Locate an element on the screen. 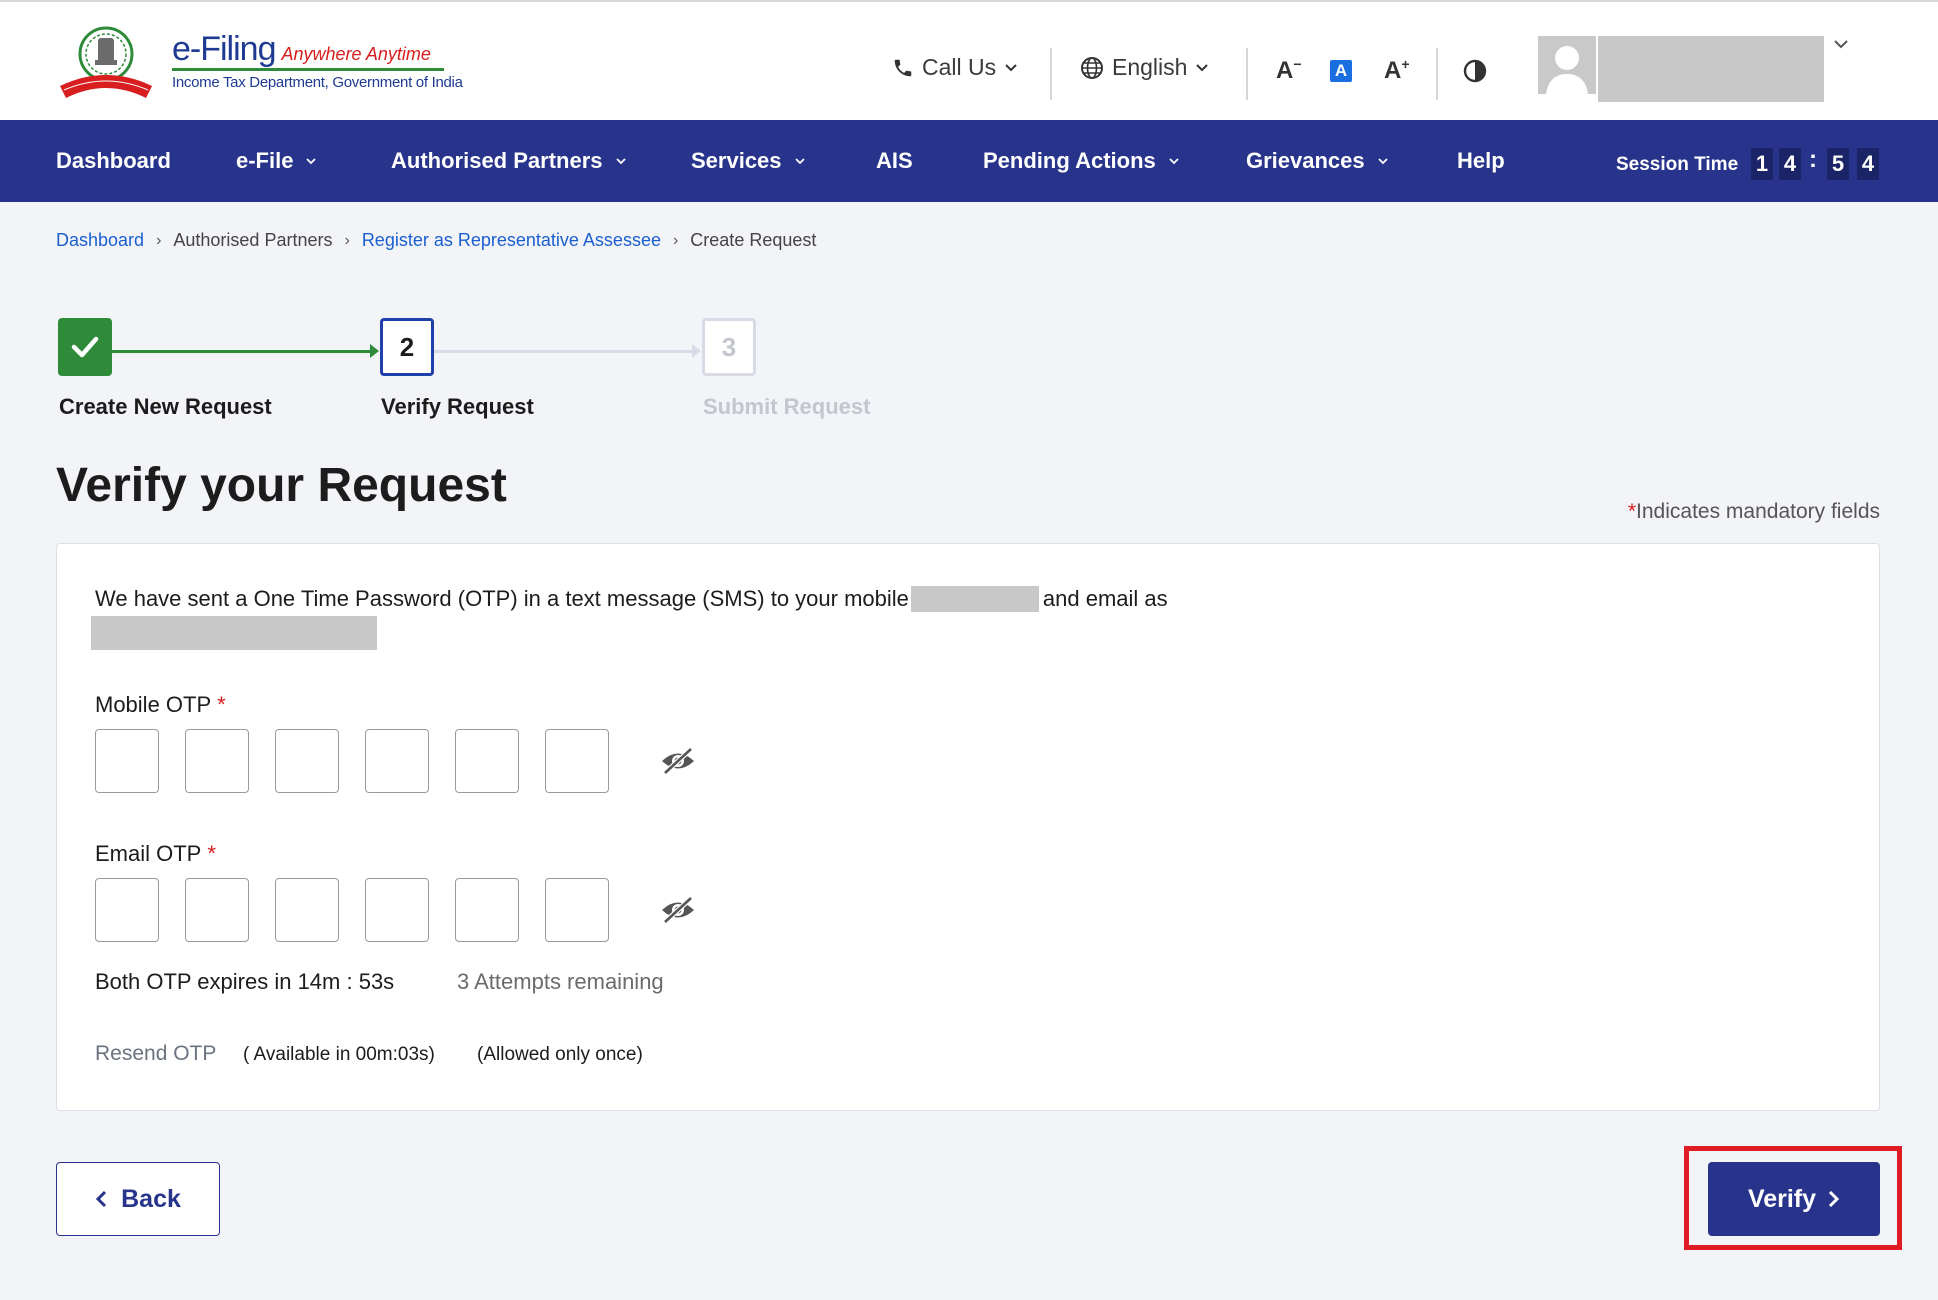 Image resolution: width=1938 pixels, height=1300 pixels. breadcrumb-dashboard: Dashboard is located at coordinates (100, 240).